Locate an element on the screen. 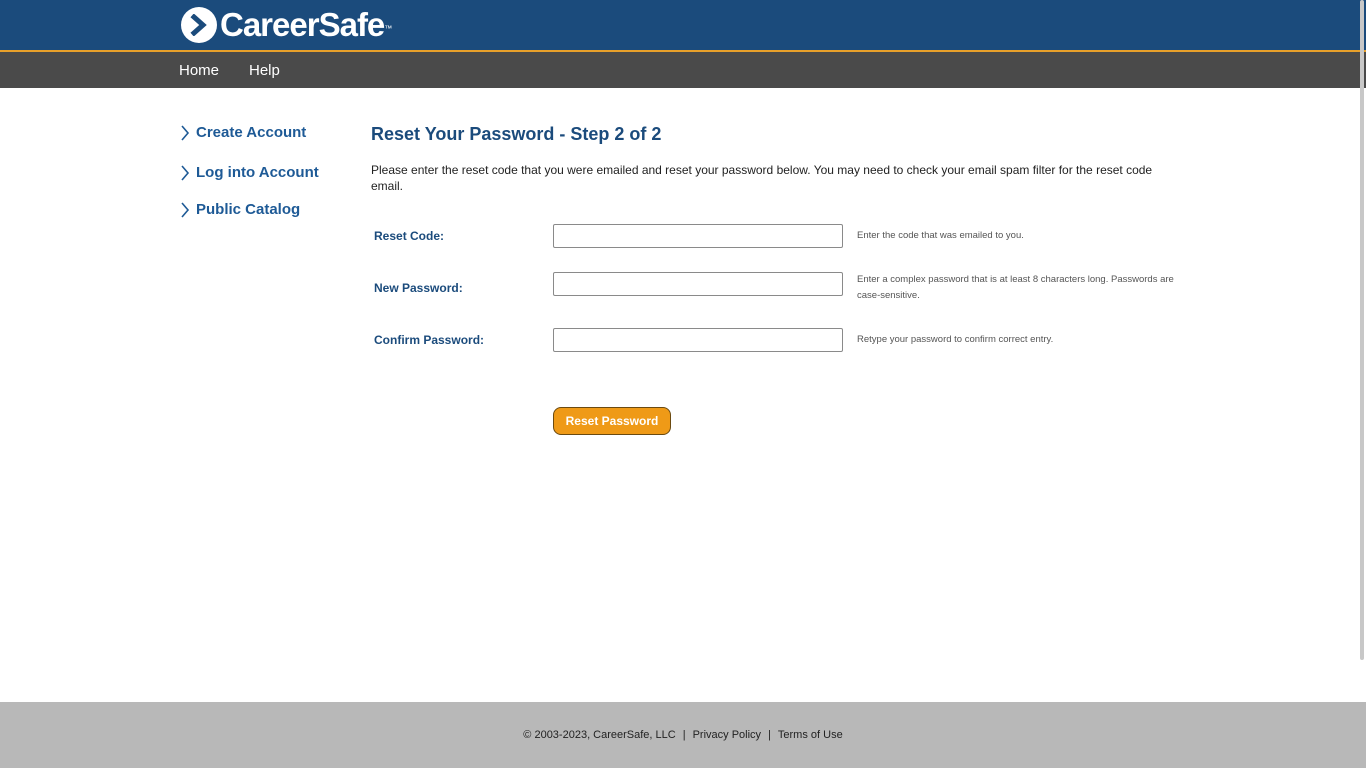  new-password-input is located at coordinates (698, 284).